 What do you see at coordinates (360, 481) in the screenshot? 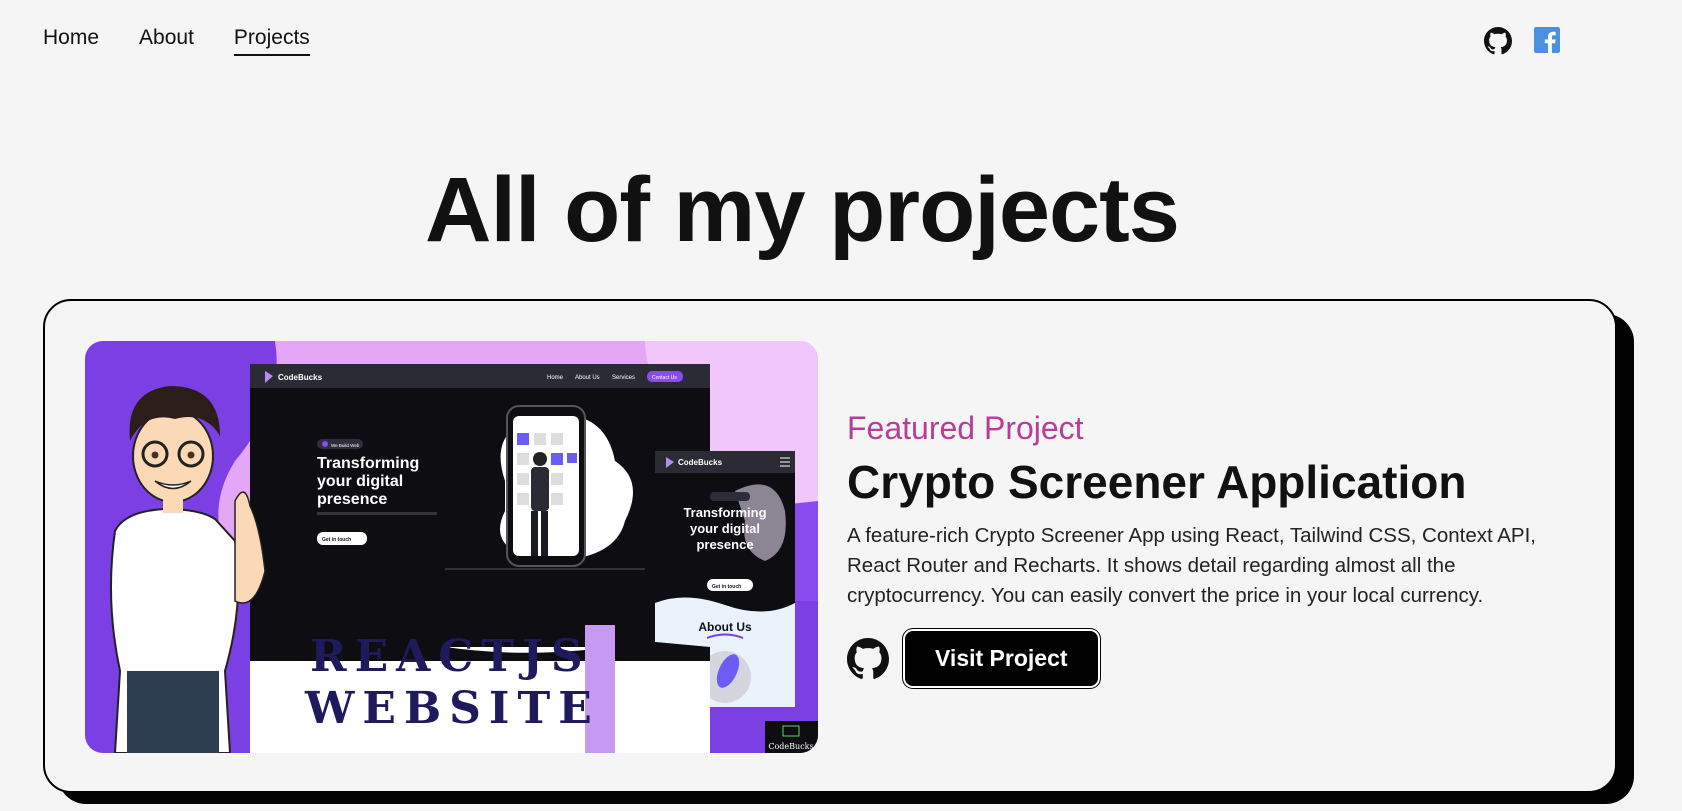
I see `thumb-headline-2: your digital` at bounding box center [360, 481].